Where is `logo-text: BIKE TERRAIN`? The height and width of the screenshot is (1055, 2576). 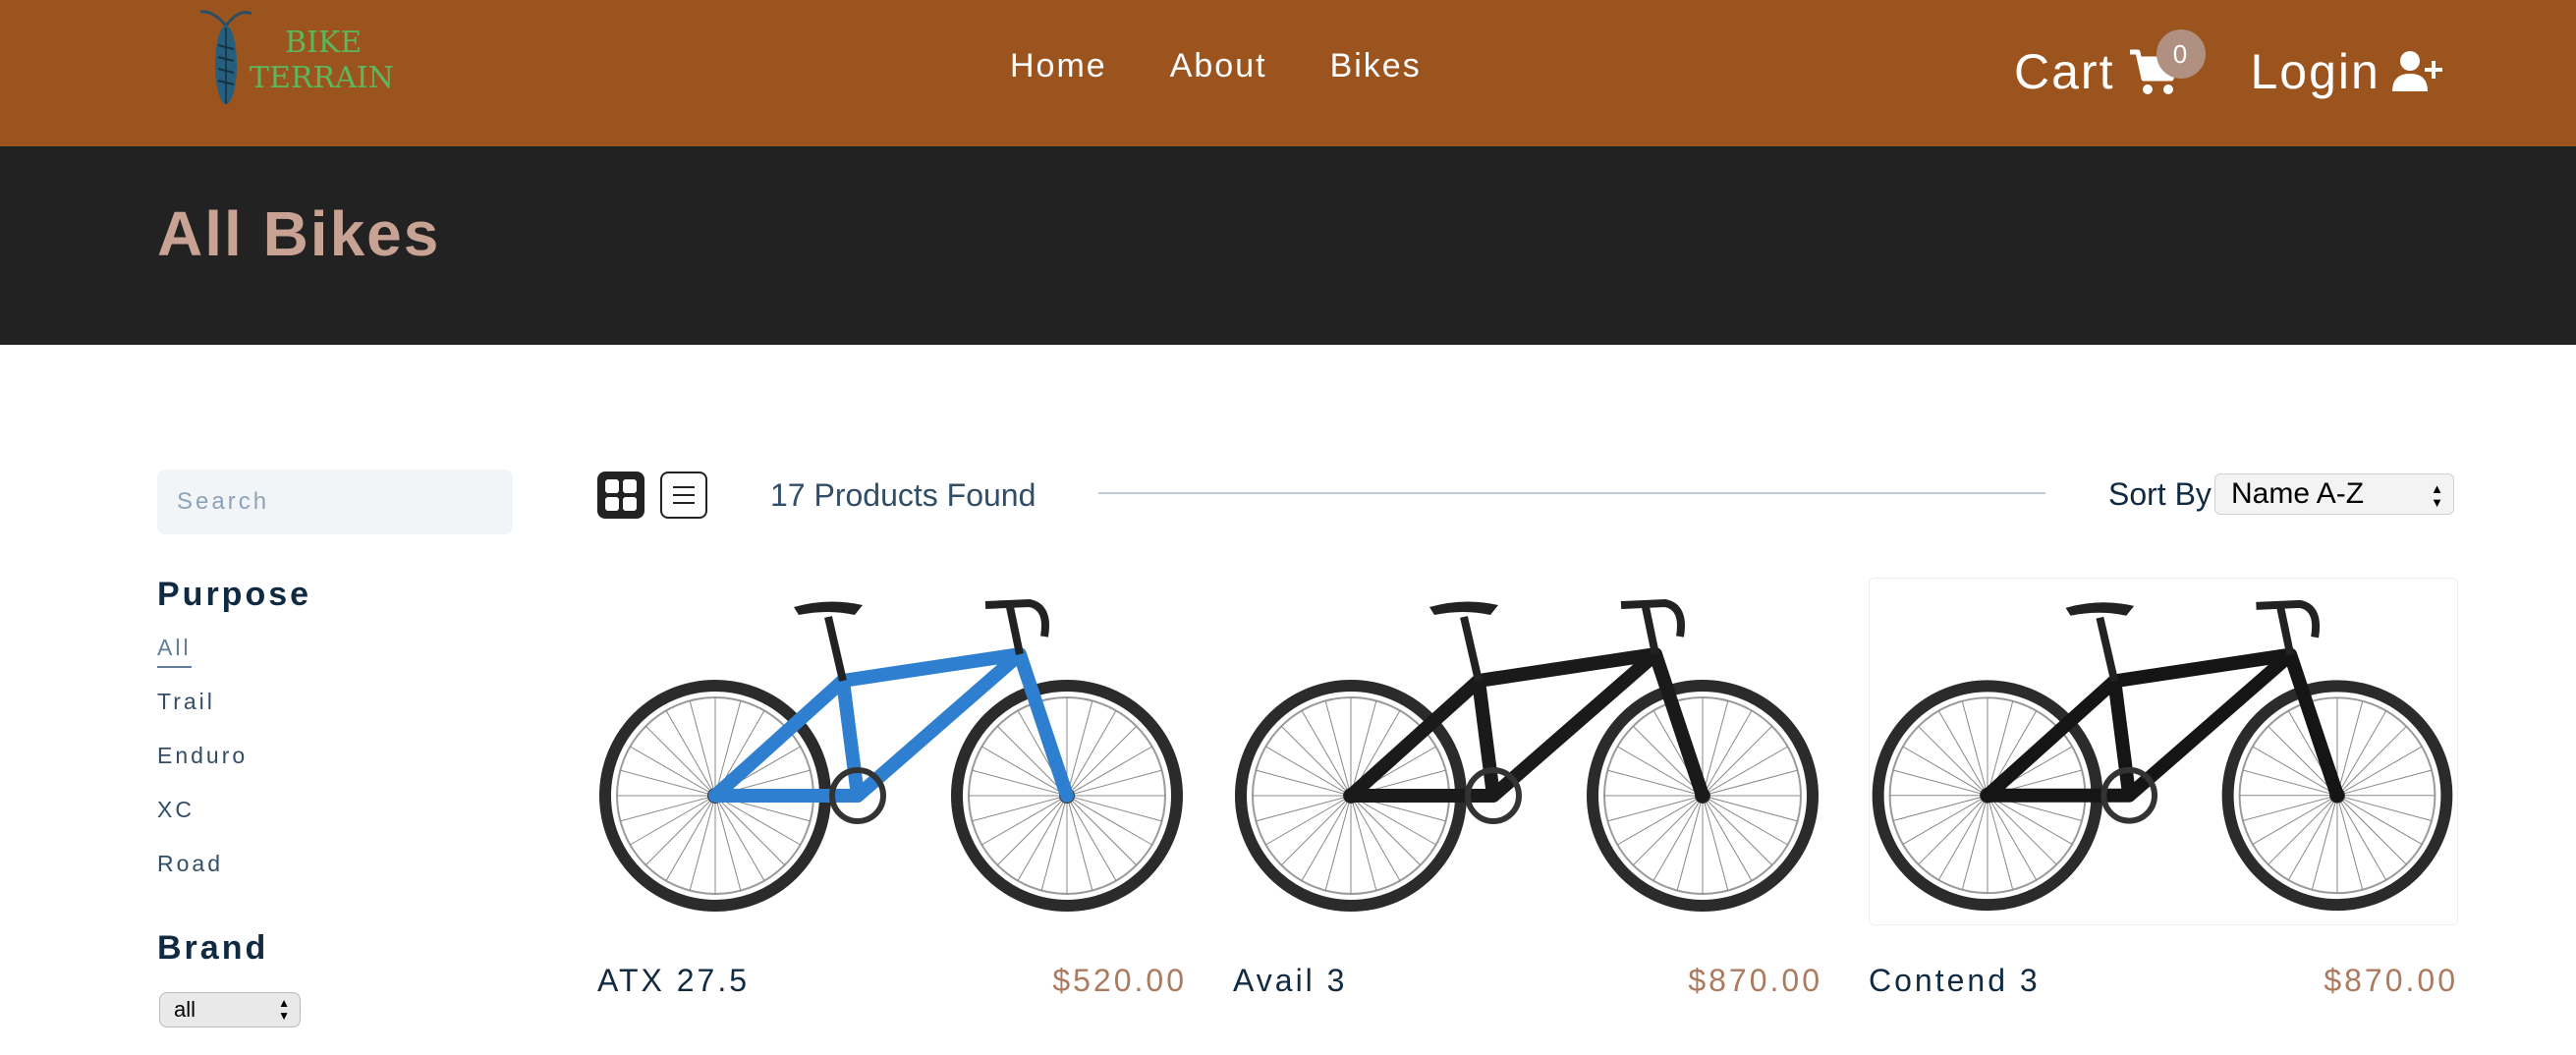
logo-text: BIKE TERRAIN is located at coordinates (322, 61).